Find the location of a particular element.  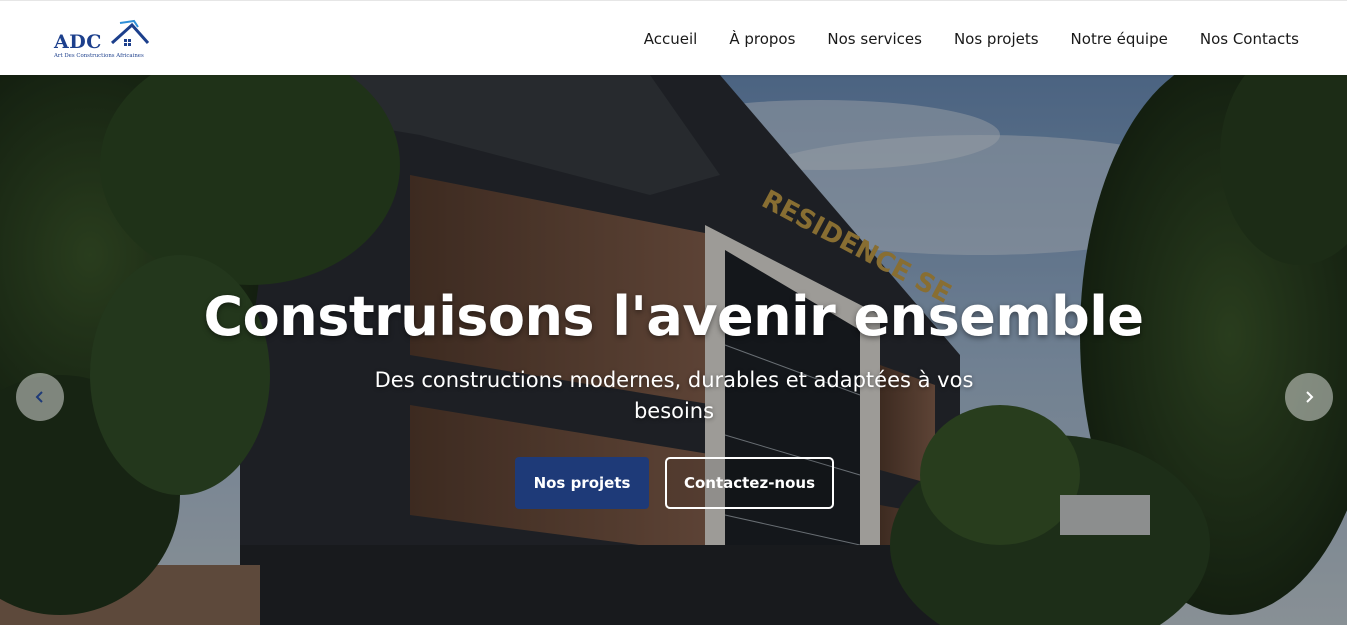

hero-title: Construisons l'avenir ensemble is located at coordinates (673, 316).